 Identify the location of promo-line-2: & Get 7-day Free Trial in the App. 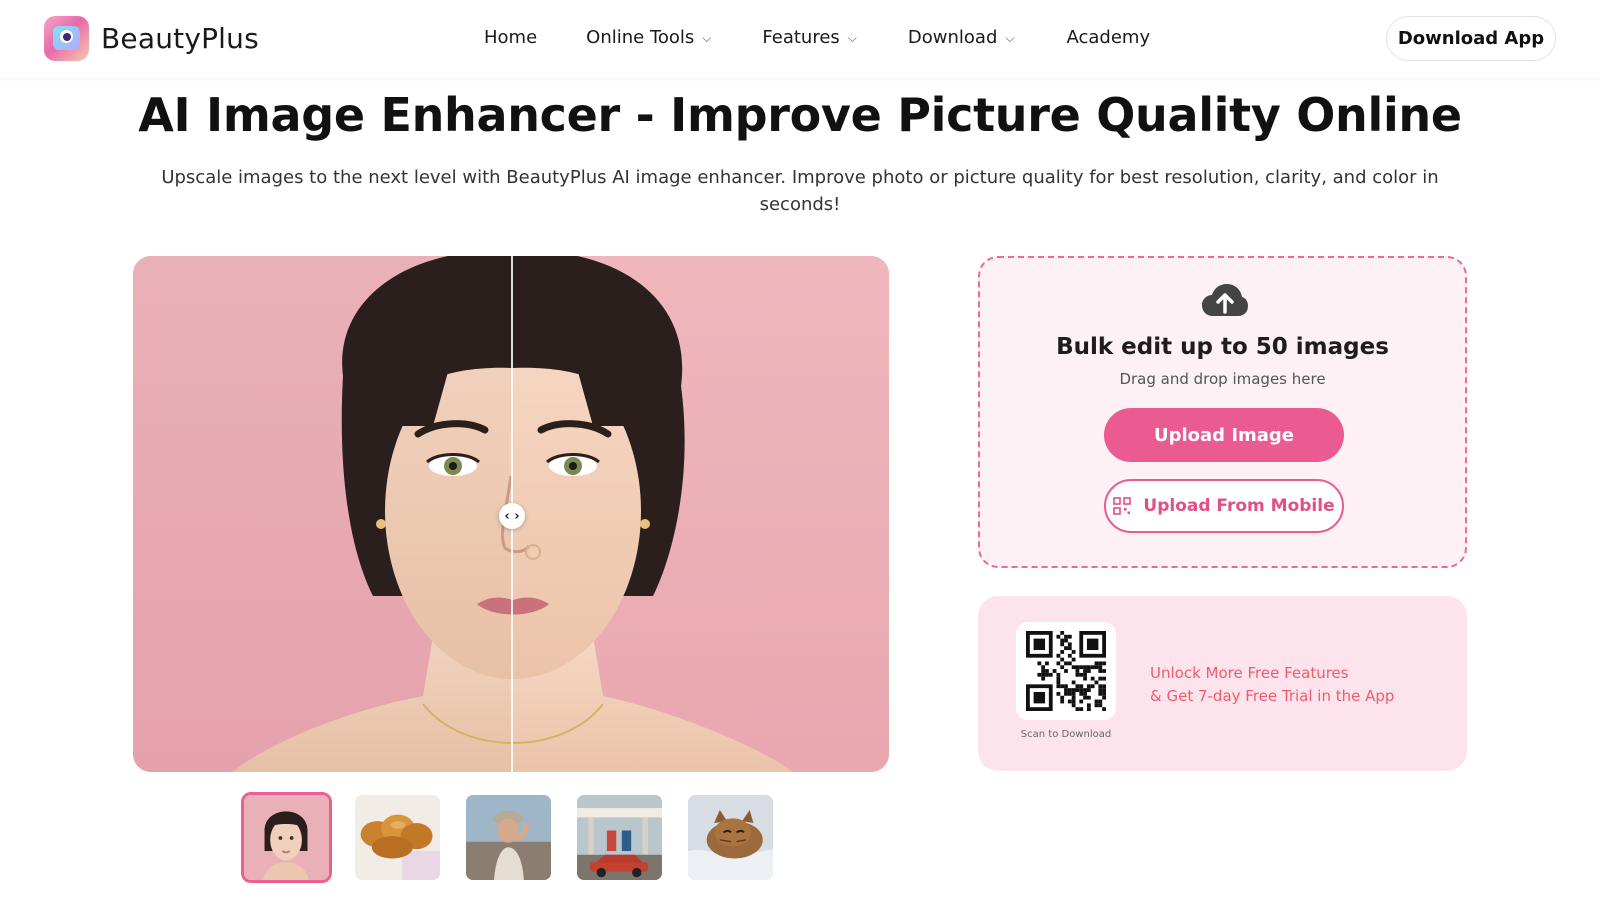
(1272, 696).